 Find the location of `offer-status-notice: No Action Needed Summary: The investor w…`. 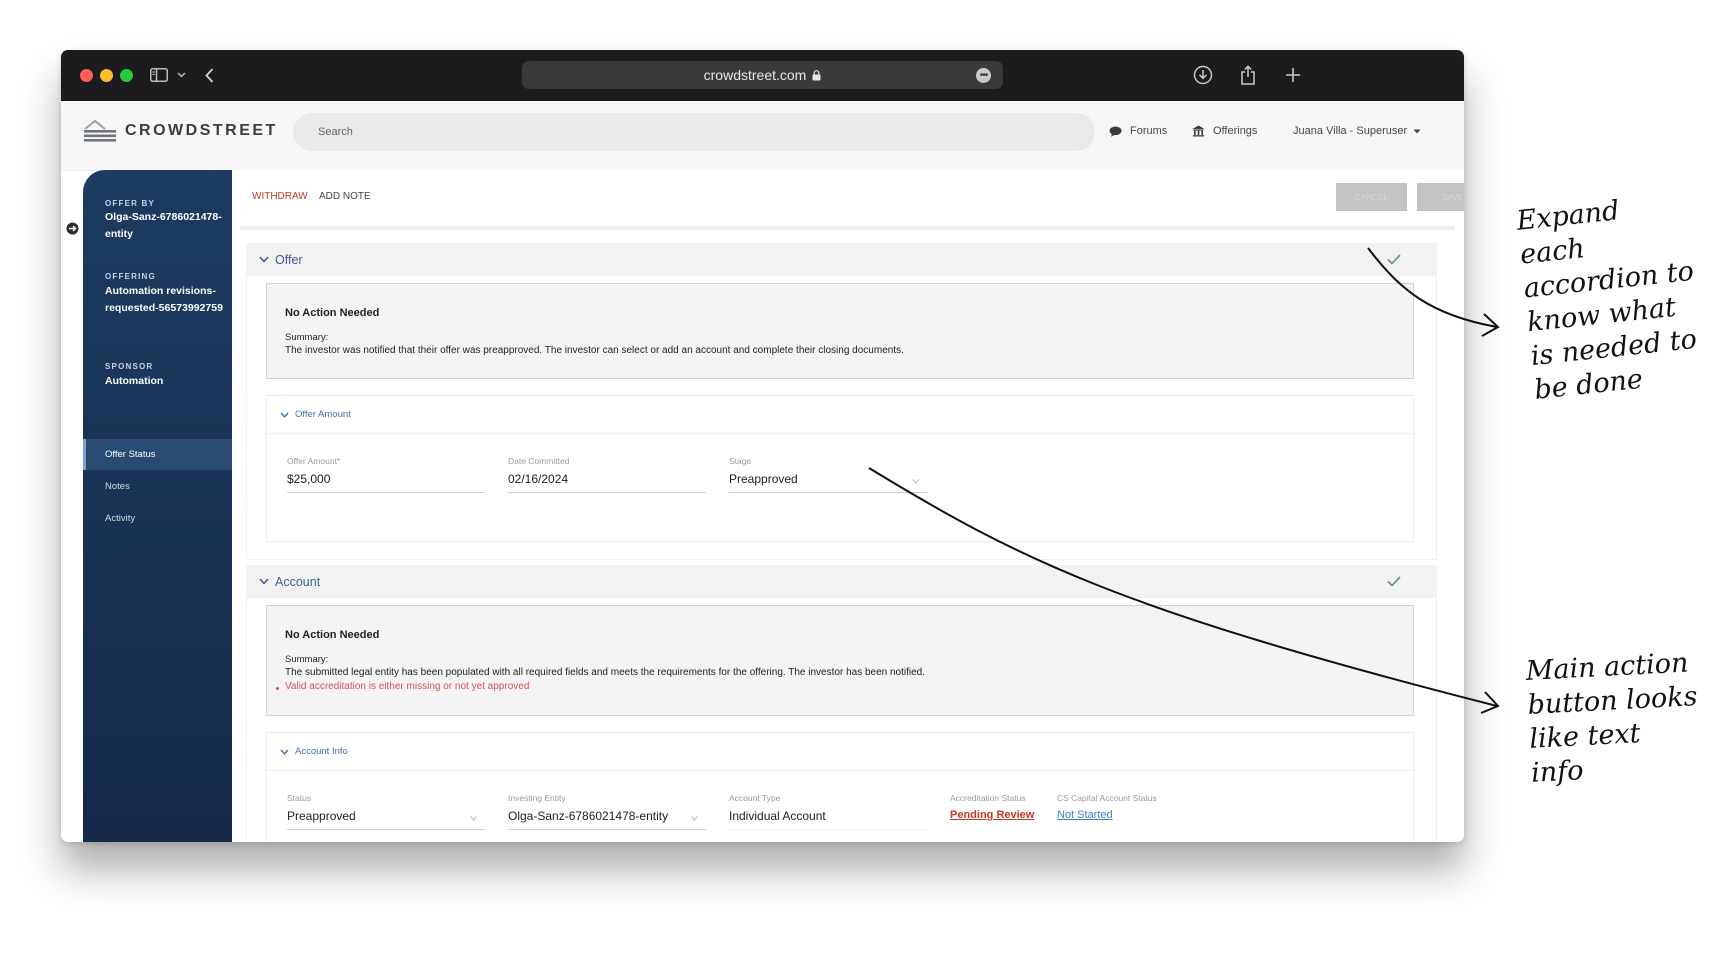

offer-status-notice: No Action Needed Summary: The investor w… is located at coordinates (840, 331).